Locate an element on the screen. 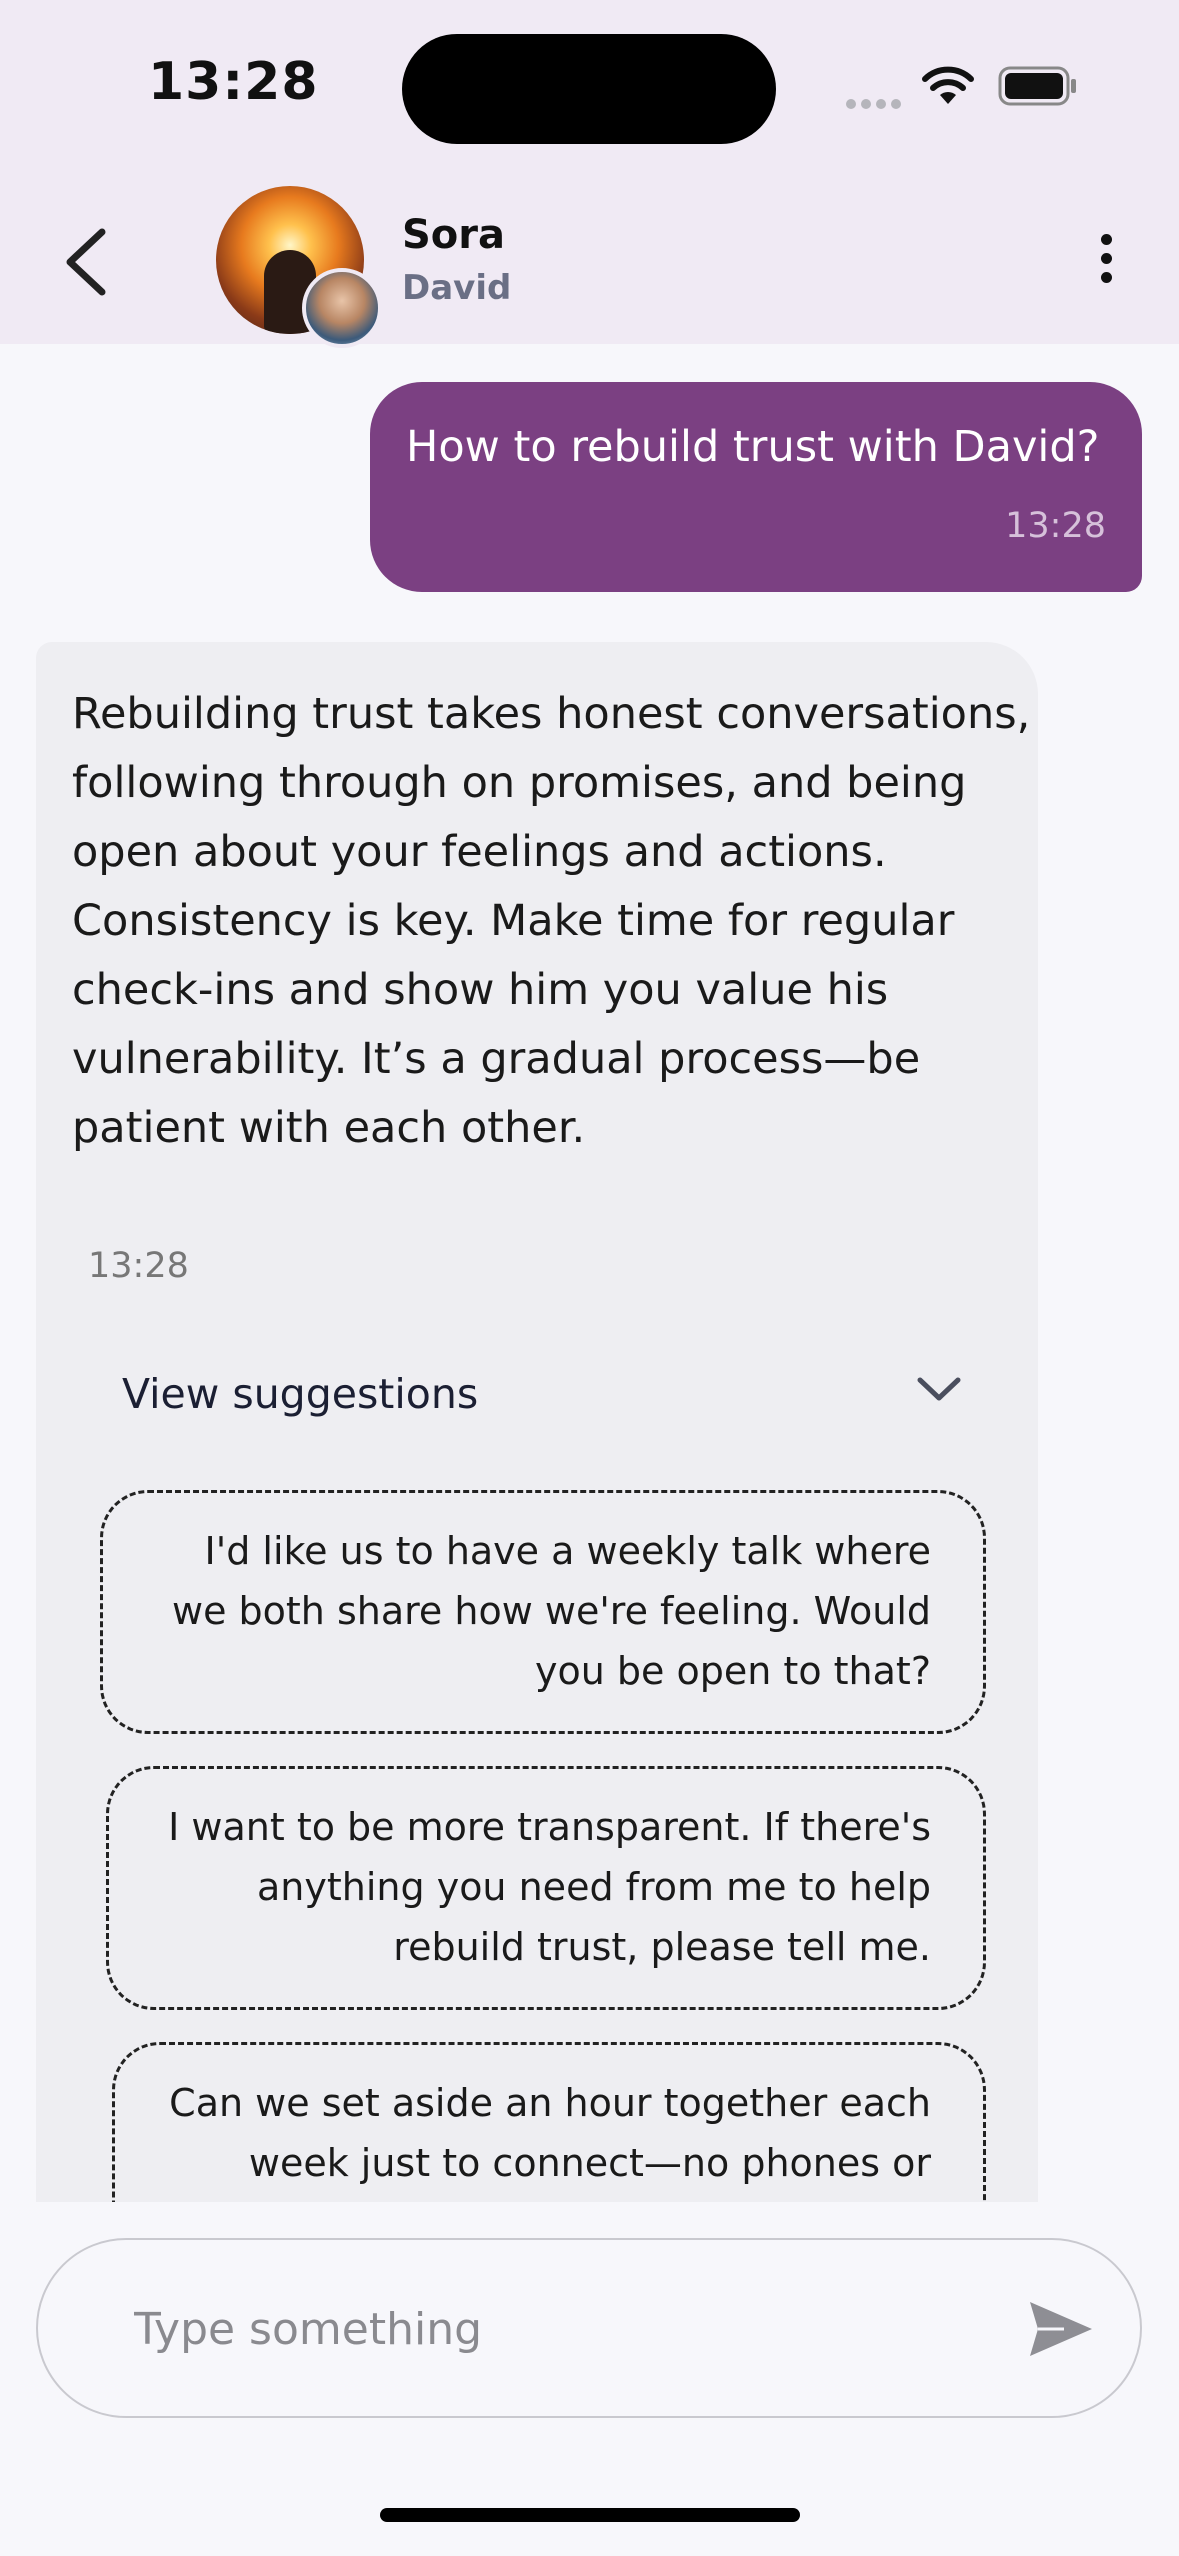 Image resolution: width=1179 pixels, height=2556 pixels. user-message-bubble: How to rebuild trust with David? 13:28 is located at coordinates (756, 487).